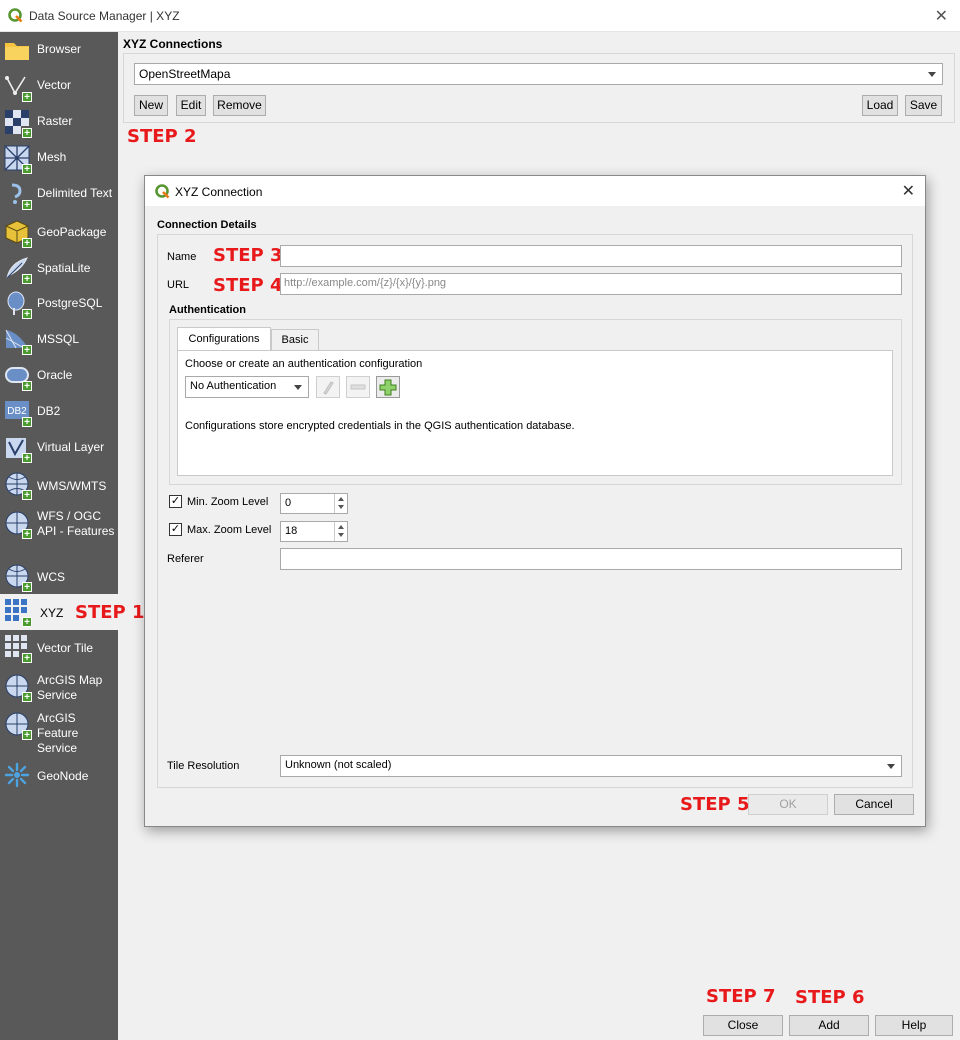 The height and width of the screenshot is (1040, 960). I want to click on sidebar-item-arcgis-map: + ArcGIS Map Service, so click(59, 688).